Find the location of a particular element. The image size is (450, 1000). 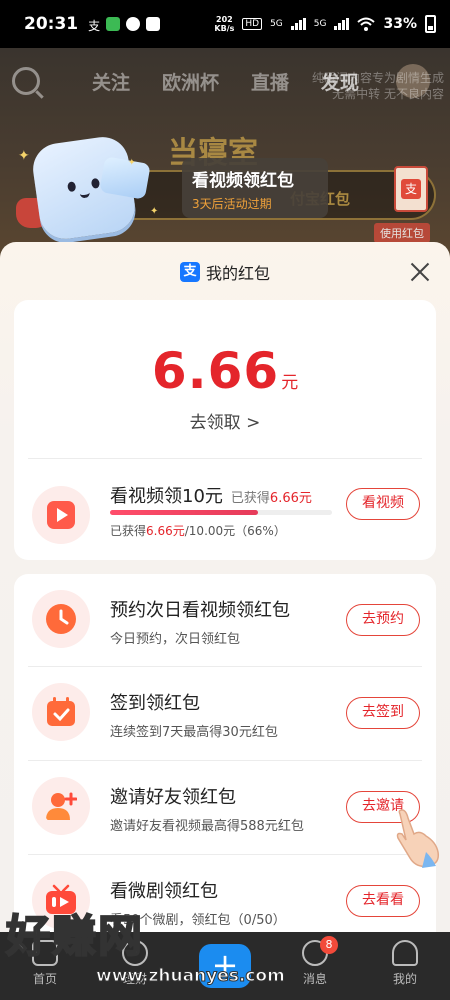

redpacket-thumbnail: 支 is located at coordinates (411, 189).